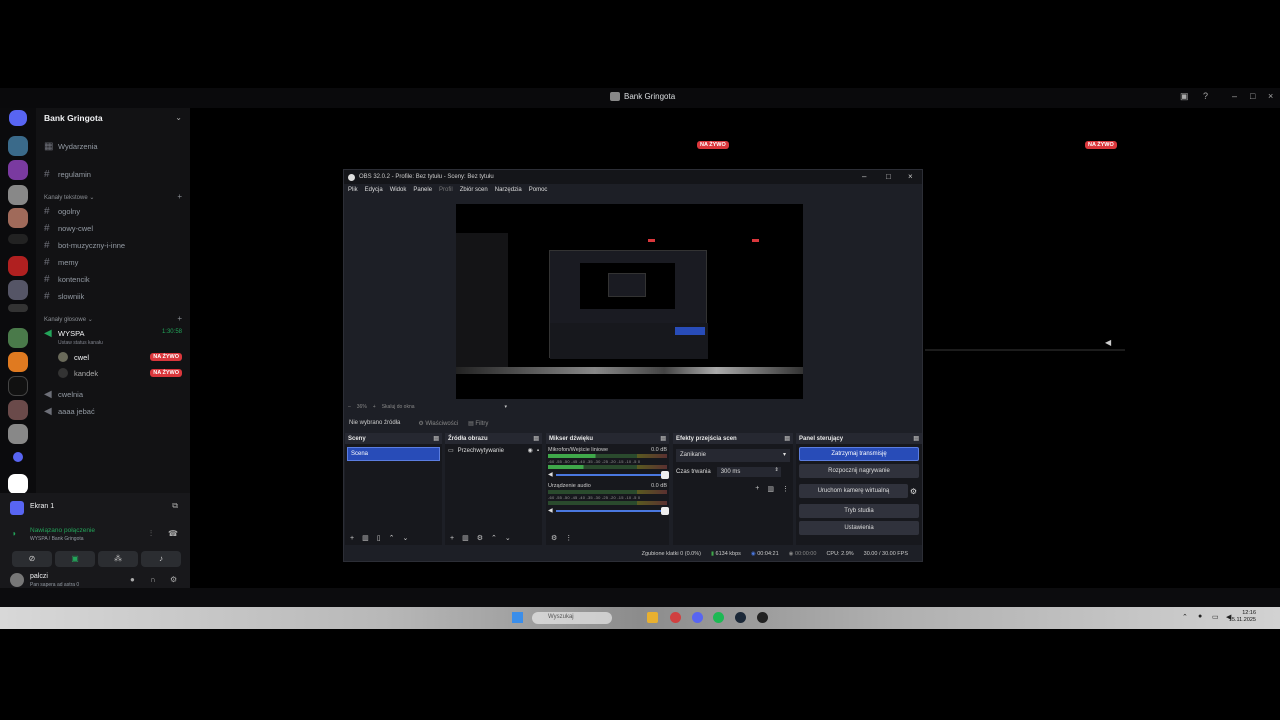 The image size is (1280, 720). What do you see at coordinates (393, 454) in the screenshot?
I see `scene-item: Scena` at bounding box center [393, 454].